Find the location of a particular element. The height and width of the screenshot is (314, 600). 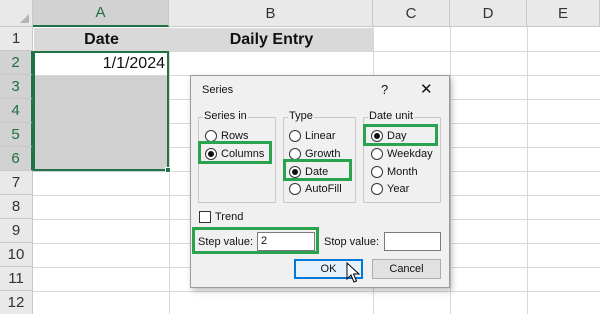

close-icon: ✕ is located at coordinates (426, 89).